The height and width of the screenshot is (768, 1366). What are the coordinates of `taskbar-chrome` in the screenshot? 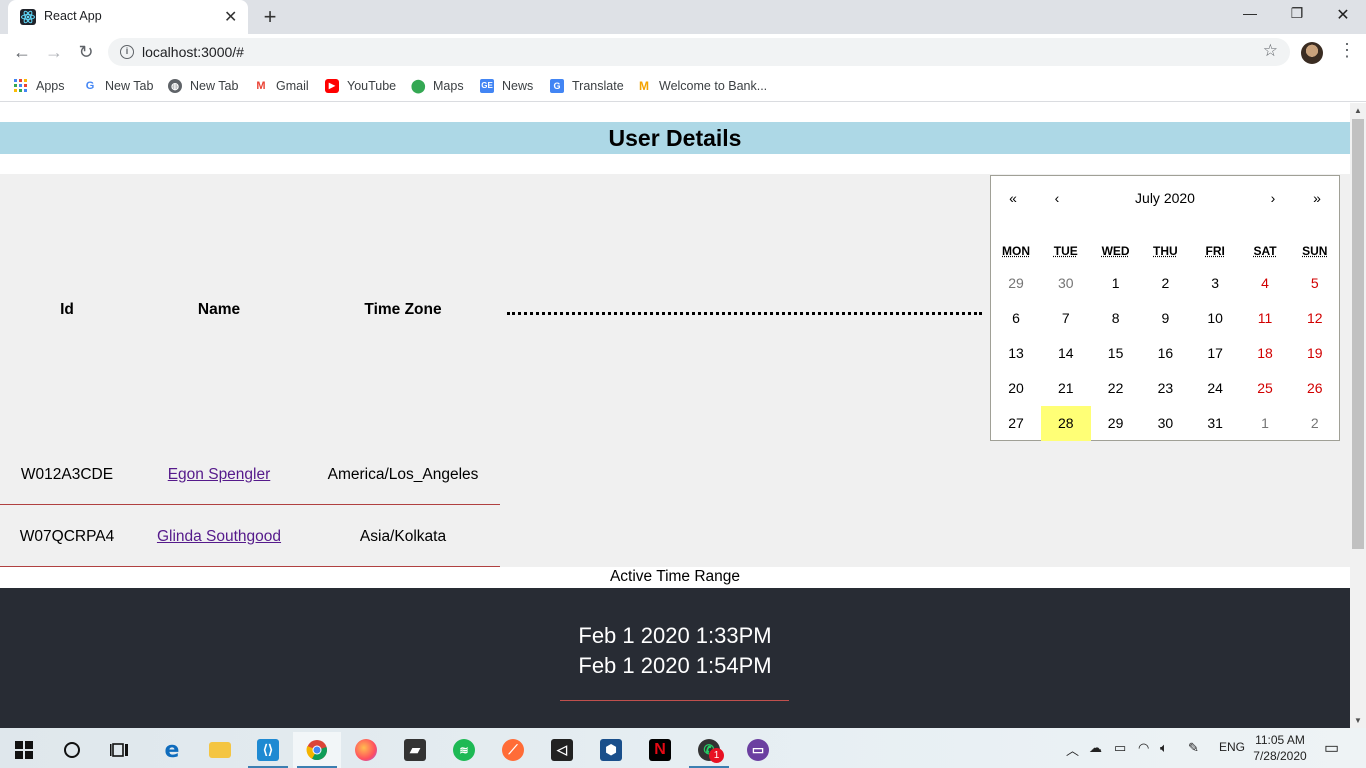 It's located at (317, 750).